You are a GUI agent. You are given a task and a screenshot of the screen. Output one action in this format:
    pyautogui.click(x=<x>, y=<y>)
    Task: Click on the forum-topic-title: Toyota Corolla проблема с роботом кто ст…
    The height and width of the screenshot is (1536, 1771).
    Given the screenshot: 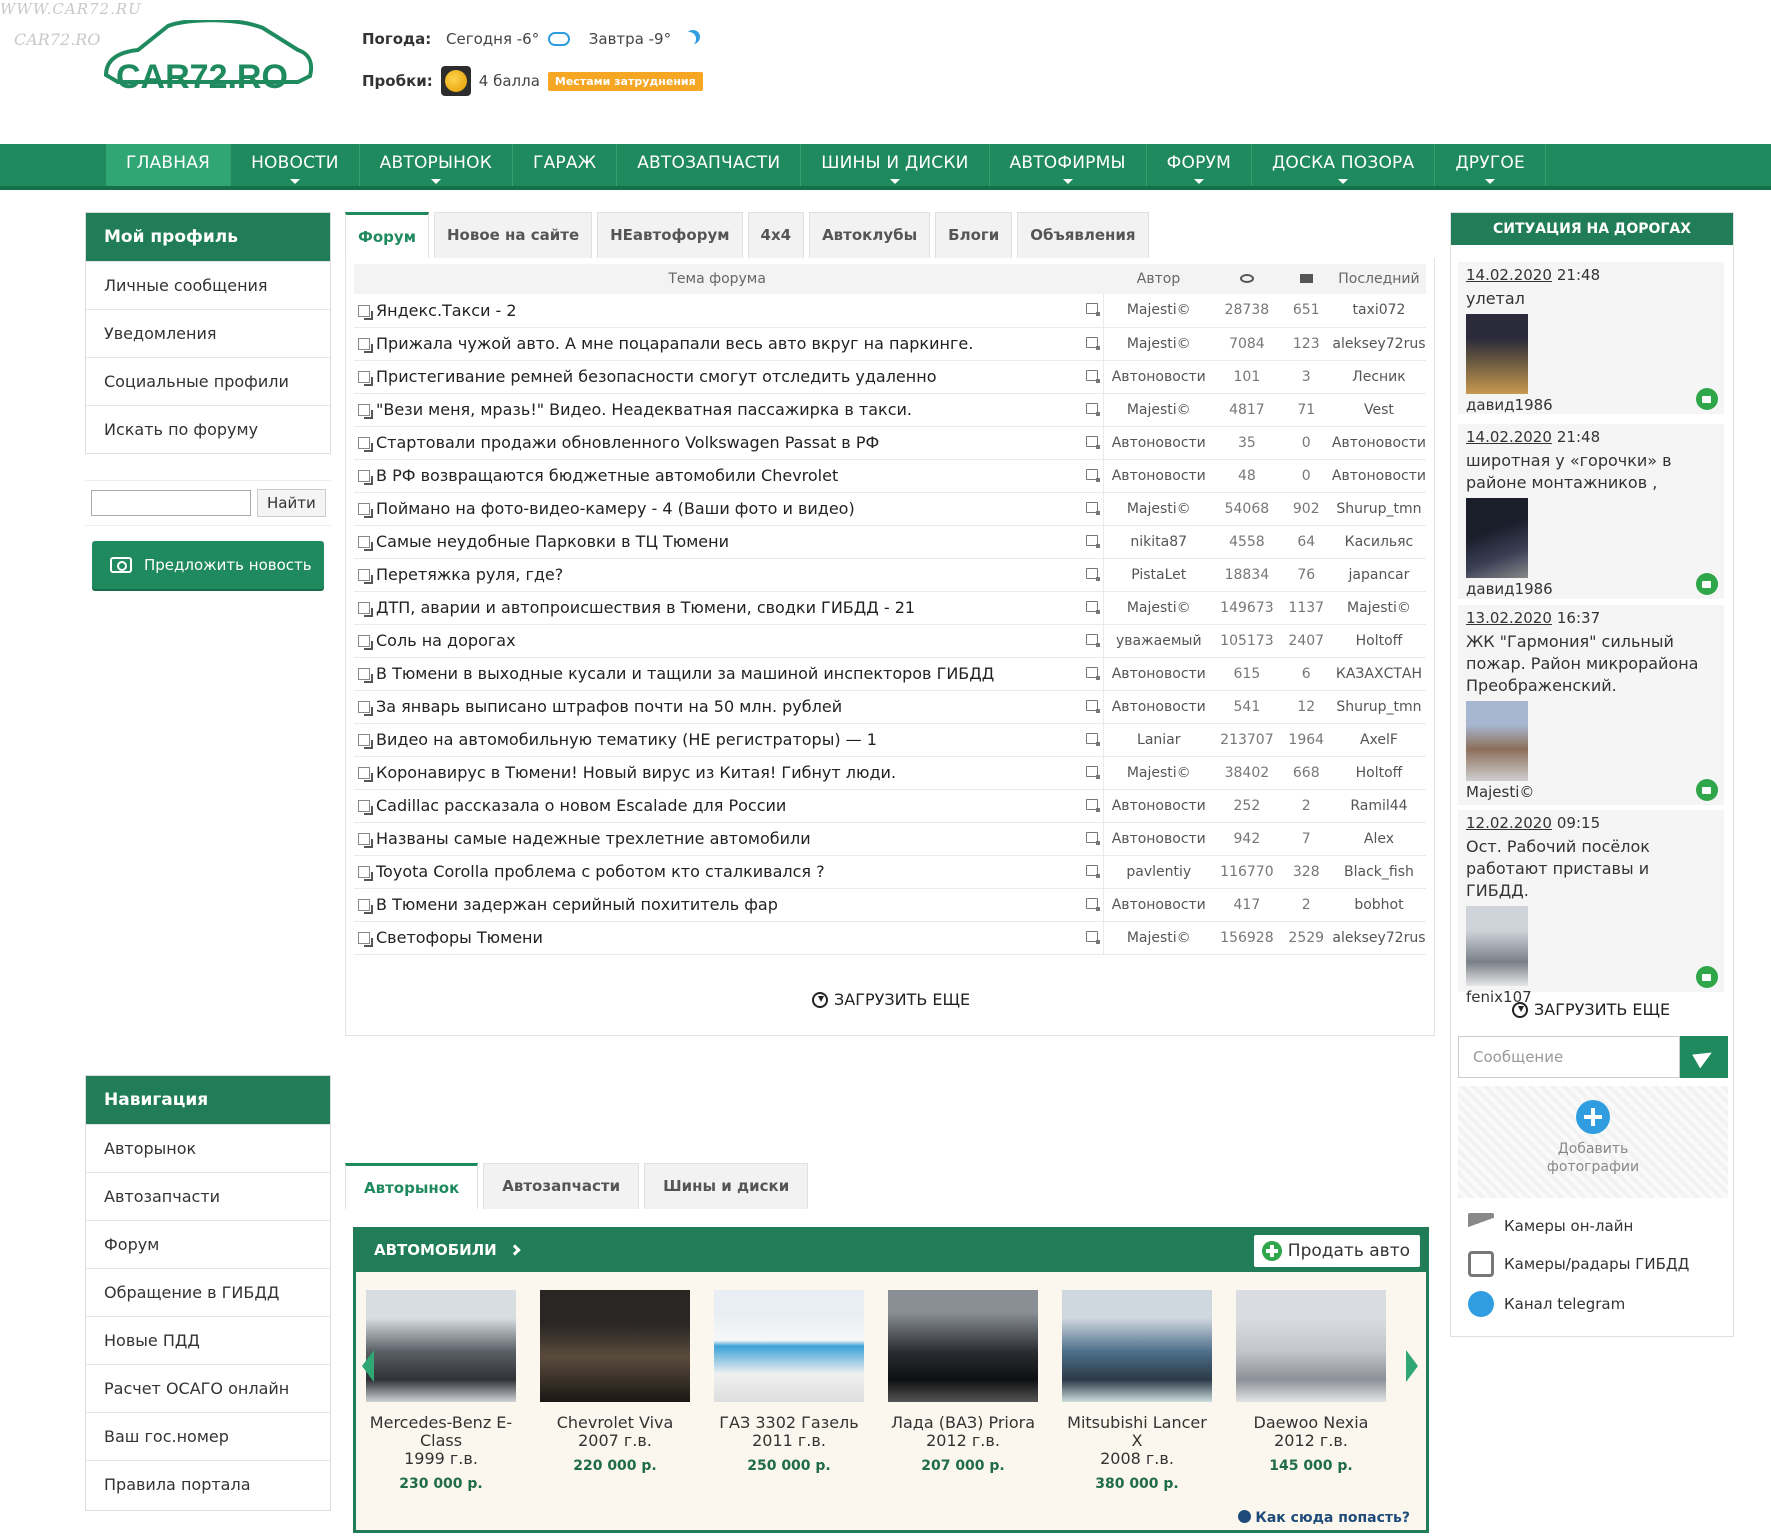 What is the action you would take?
    pyautogui.click(x=600, y=871)
    